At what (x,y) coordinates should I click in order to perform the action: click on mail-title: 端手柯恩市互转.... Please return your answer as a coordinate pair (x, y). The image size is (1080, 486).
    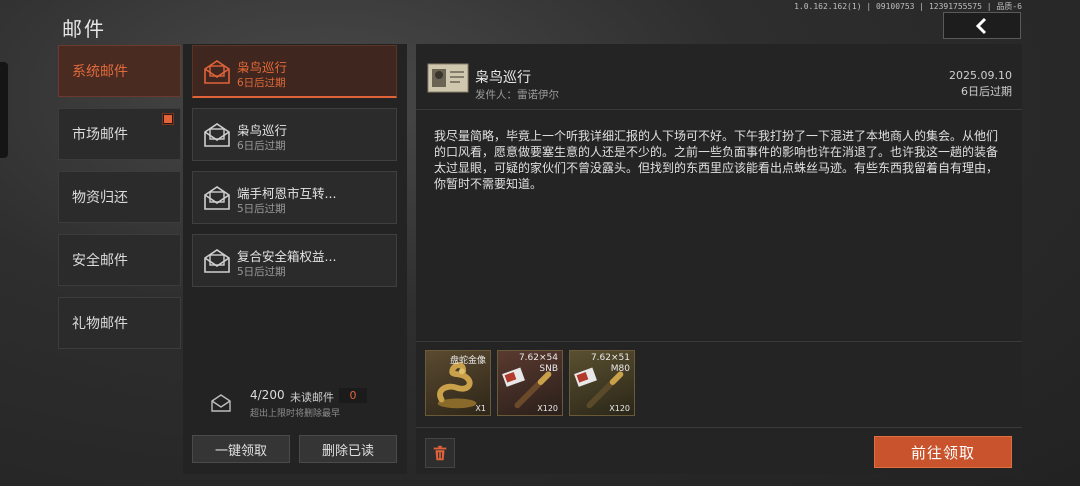
    Looking at the image, I should click on (287, 193).